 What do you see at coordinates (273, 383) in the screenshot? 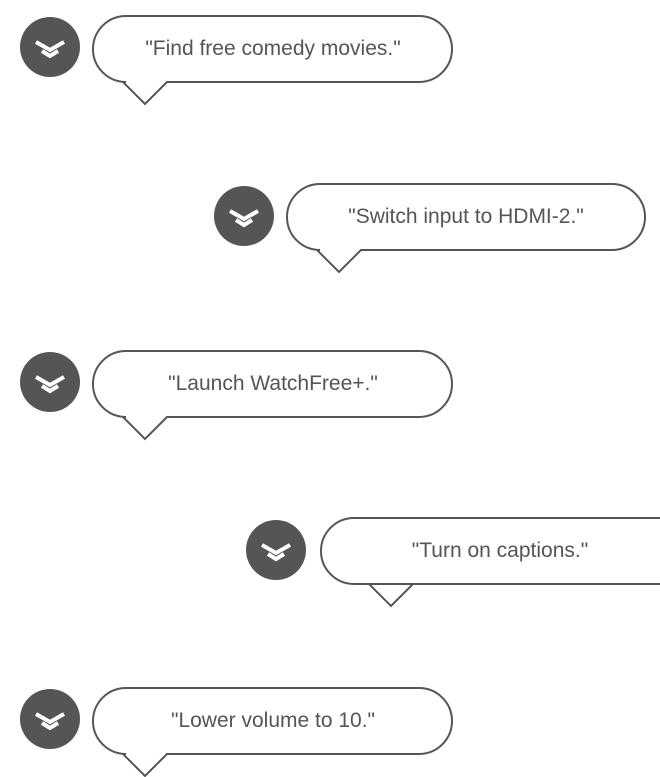
I see `command-text: "Launch WatchFree+."` at bounding box center [273, 383].